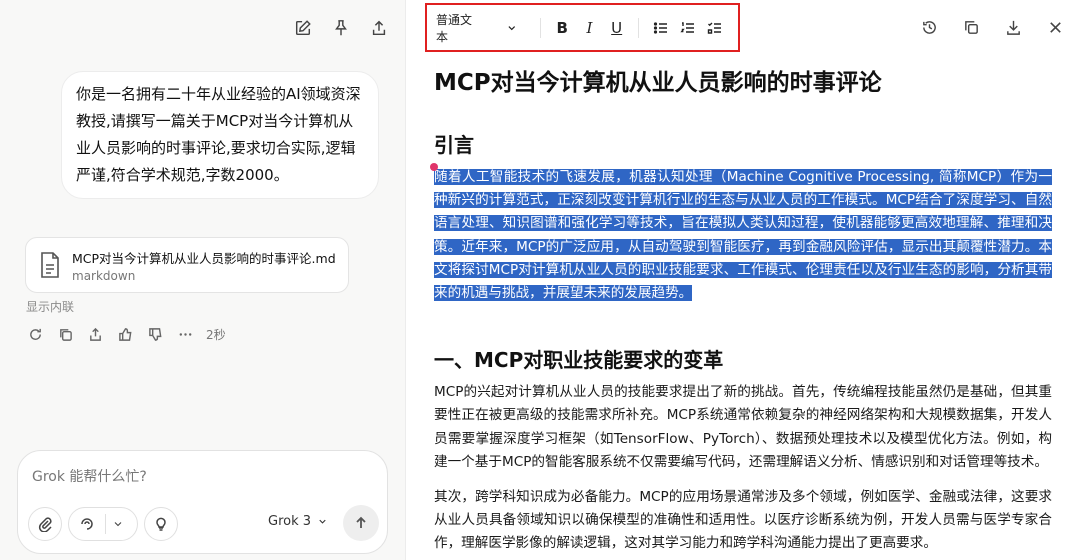 The width and height of the screenshot is (1080, 560). What do you see at coordinates (104, 275) in the screenshot?
I see `file-type: markdown` at bounding box center [104, 275].